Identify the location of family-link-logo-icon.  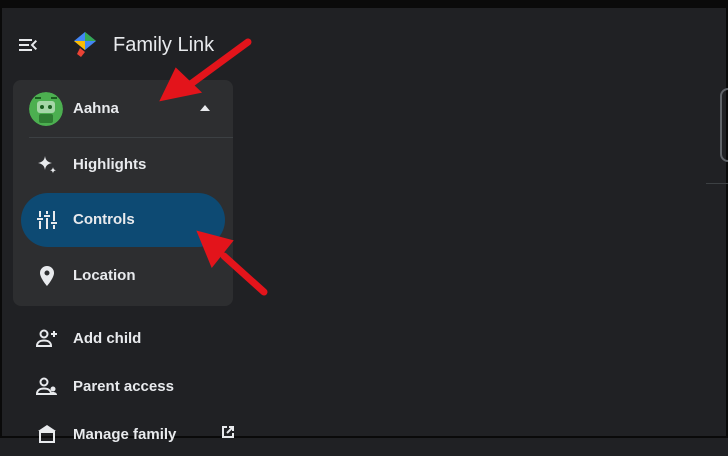
(85, 44).